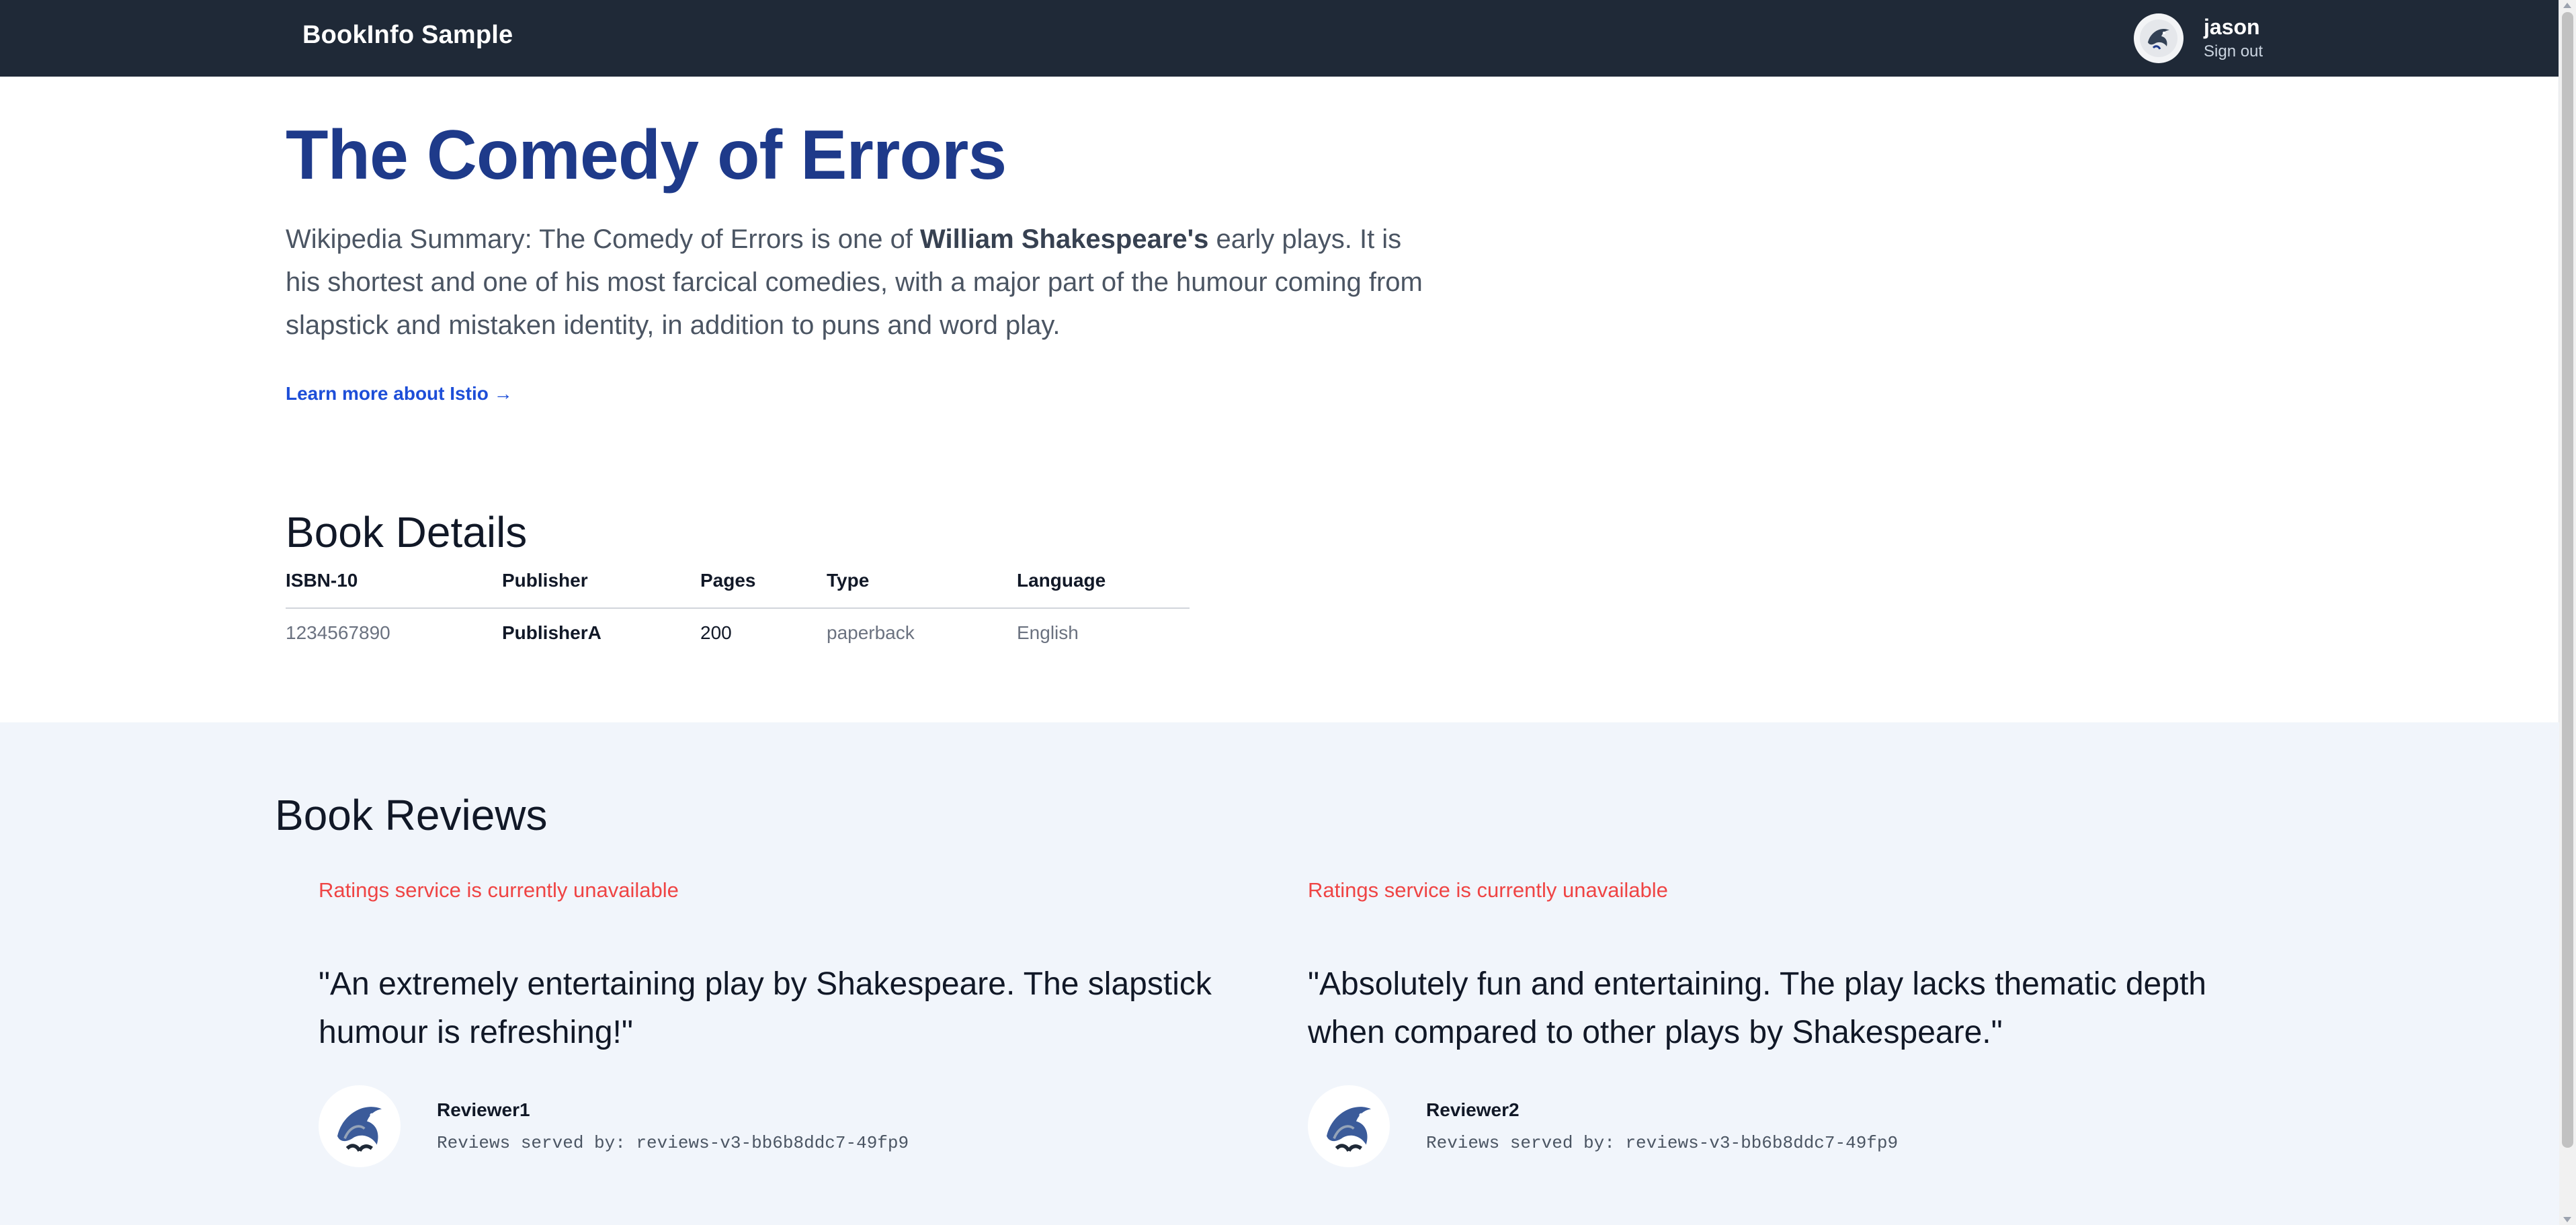  What do you see at coordinates (1473, 1109) in the screenshot?
I see `reviewer-name: Reviewer2` at bounding box center [1473, 1109].